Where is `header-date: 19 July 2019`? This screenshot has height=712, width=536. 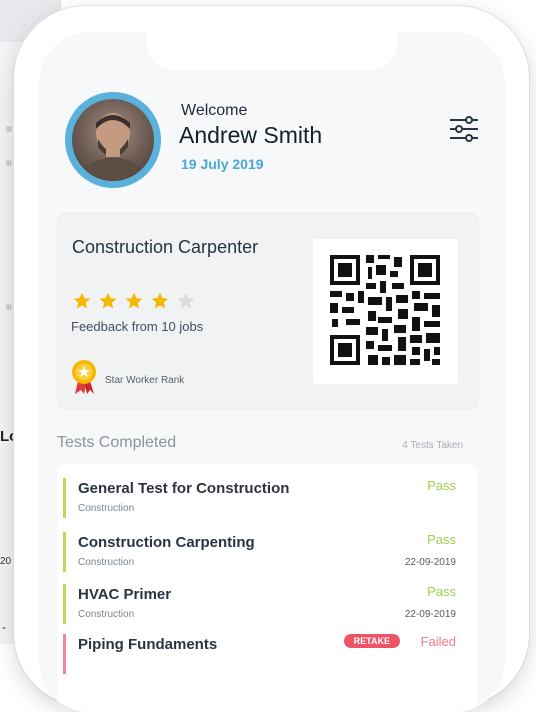
header-date: 19 July 2019 is located at coordinates (222, 164).